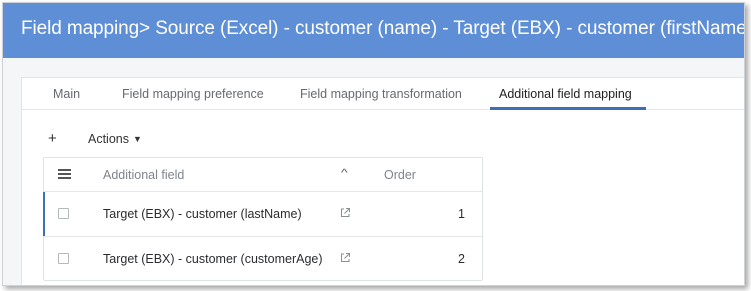 This screenshot has width=751, height=291. Describe the element at coordinates (565, 93) in the screenshot. I see `tab-additional-field-mapping: Additional field mapping` at that location.